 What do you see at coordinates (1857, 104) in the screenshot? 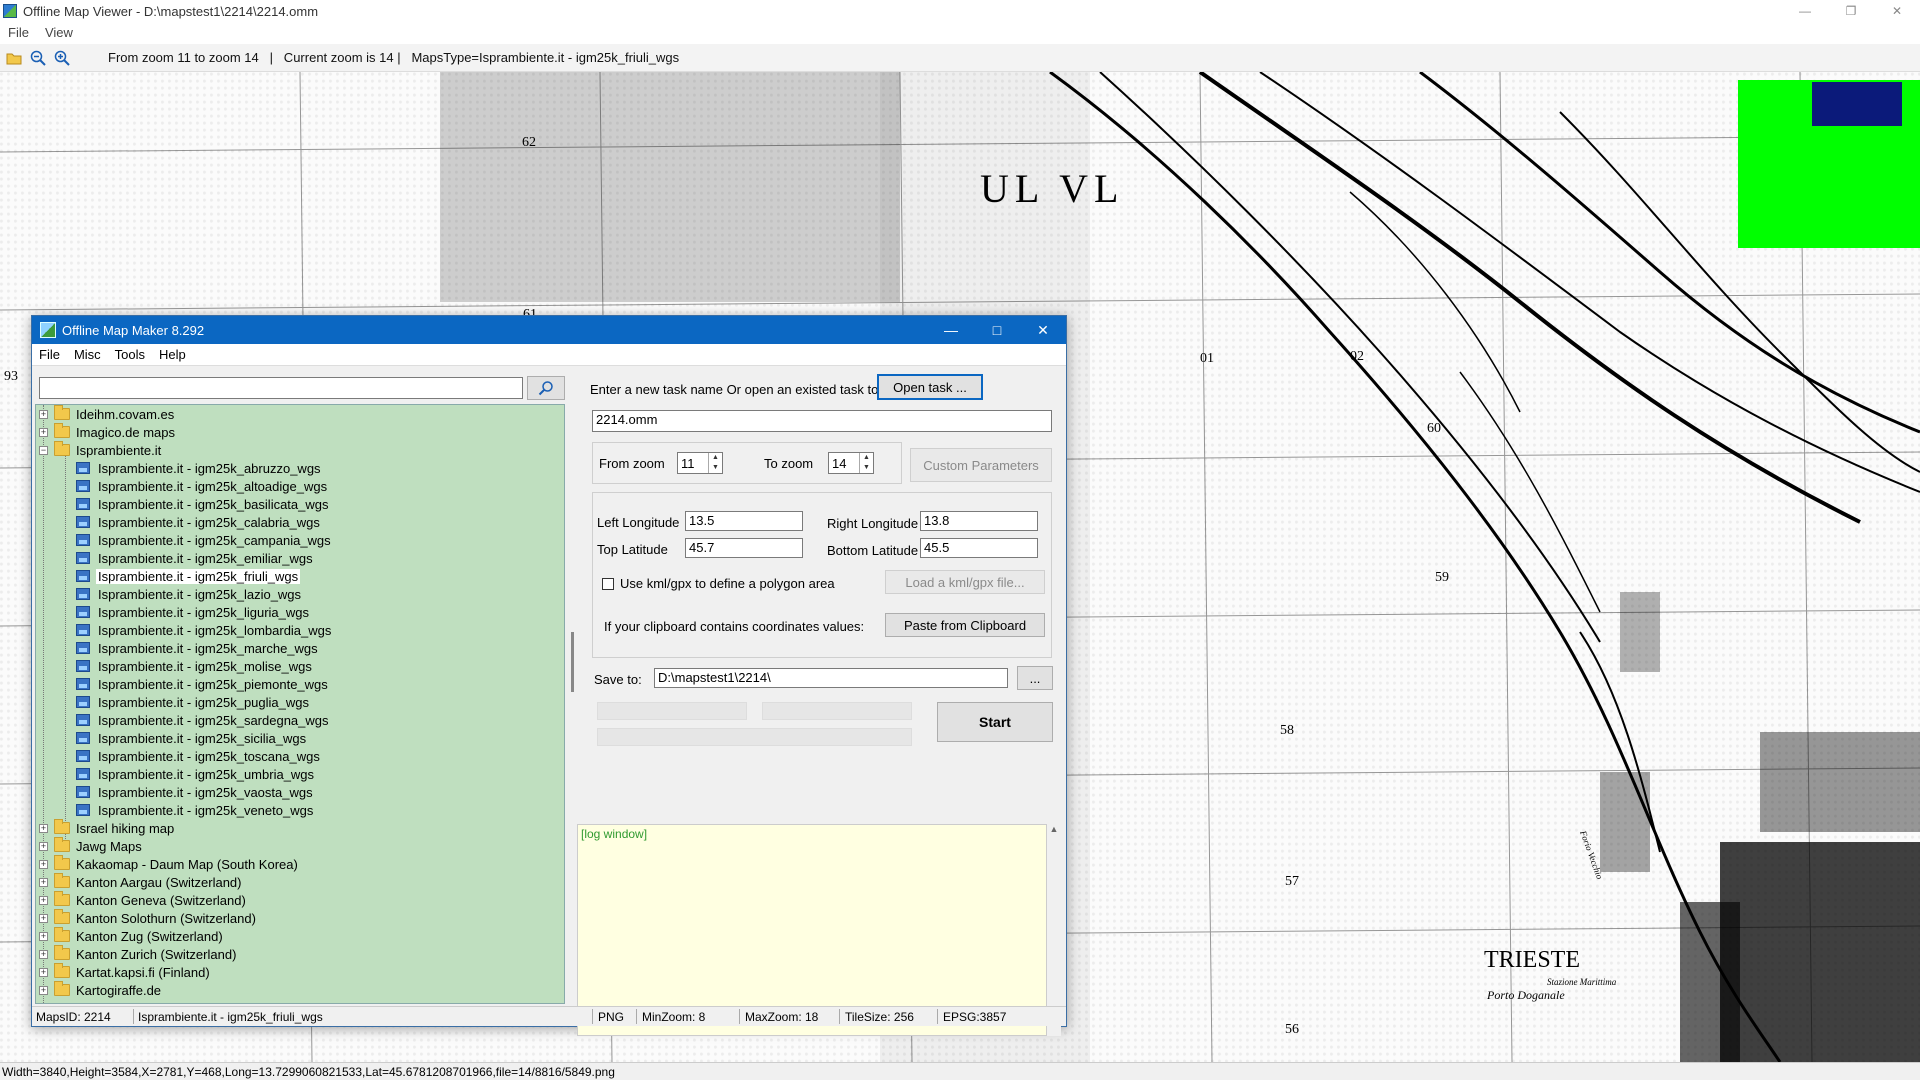
I see `overview-viewport-frame` at bounding box center [1857, 104].